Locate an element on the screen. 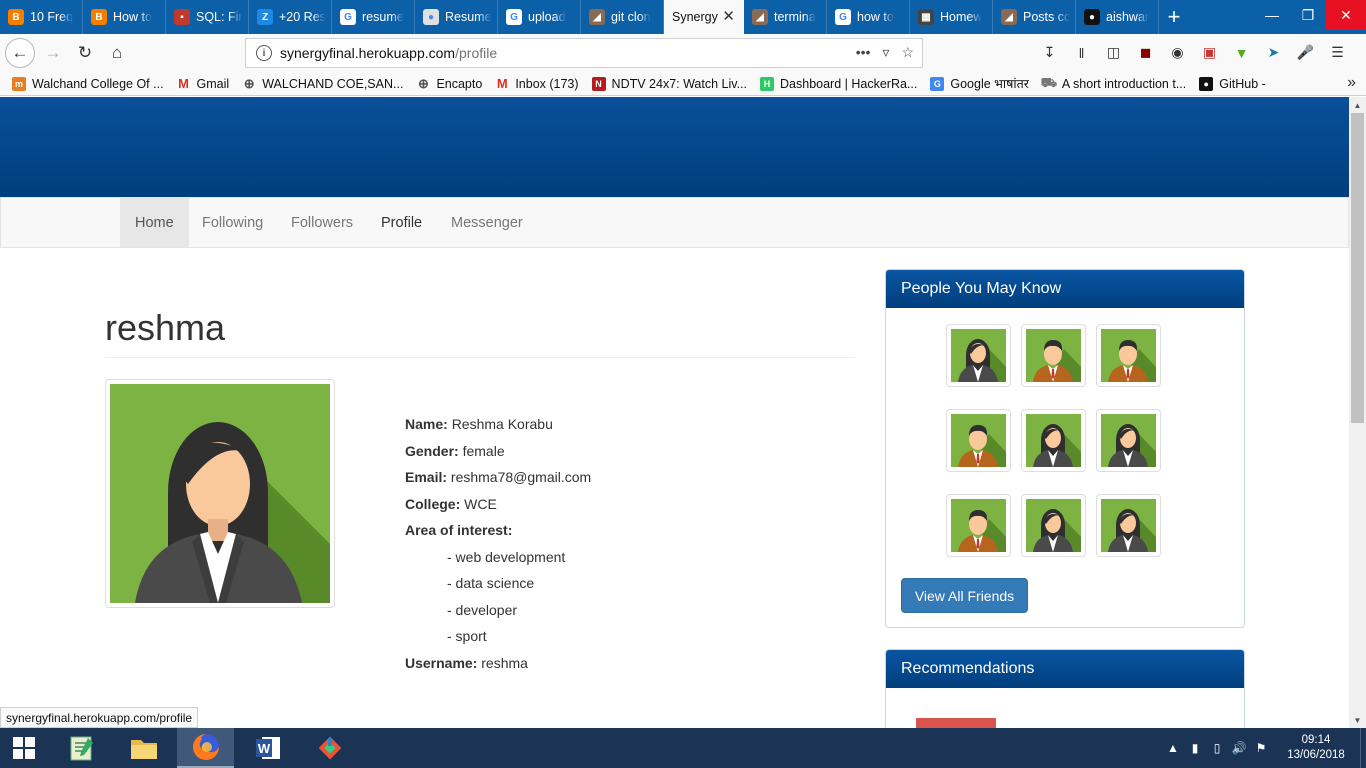  page-icon: ◢ is located at coordinates (760, 17).